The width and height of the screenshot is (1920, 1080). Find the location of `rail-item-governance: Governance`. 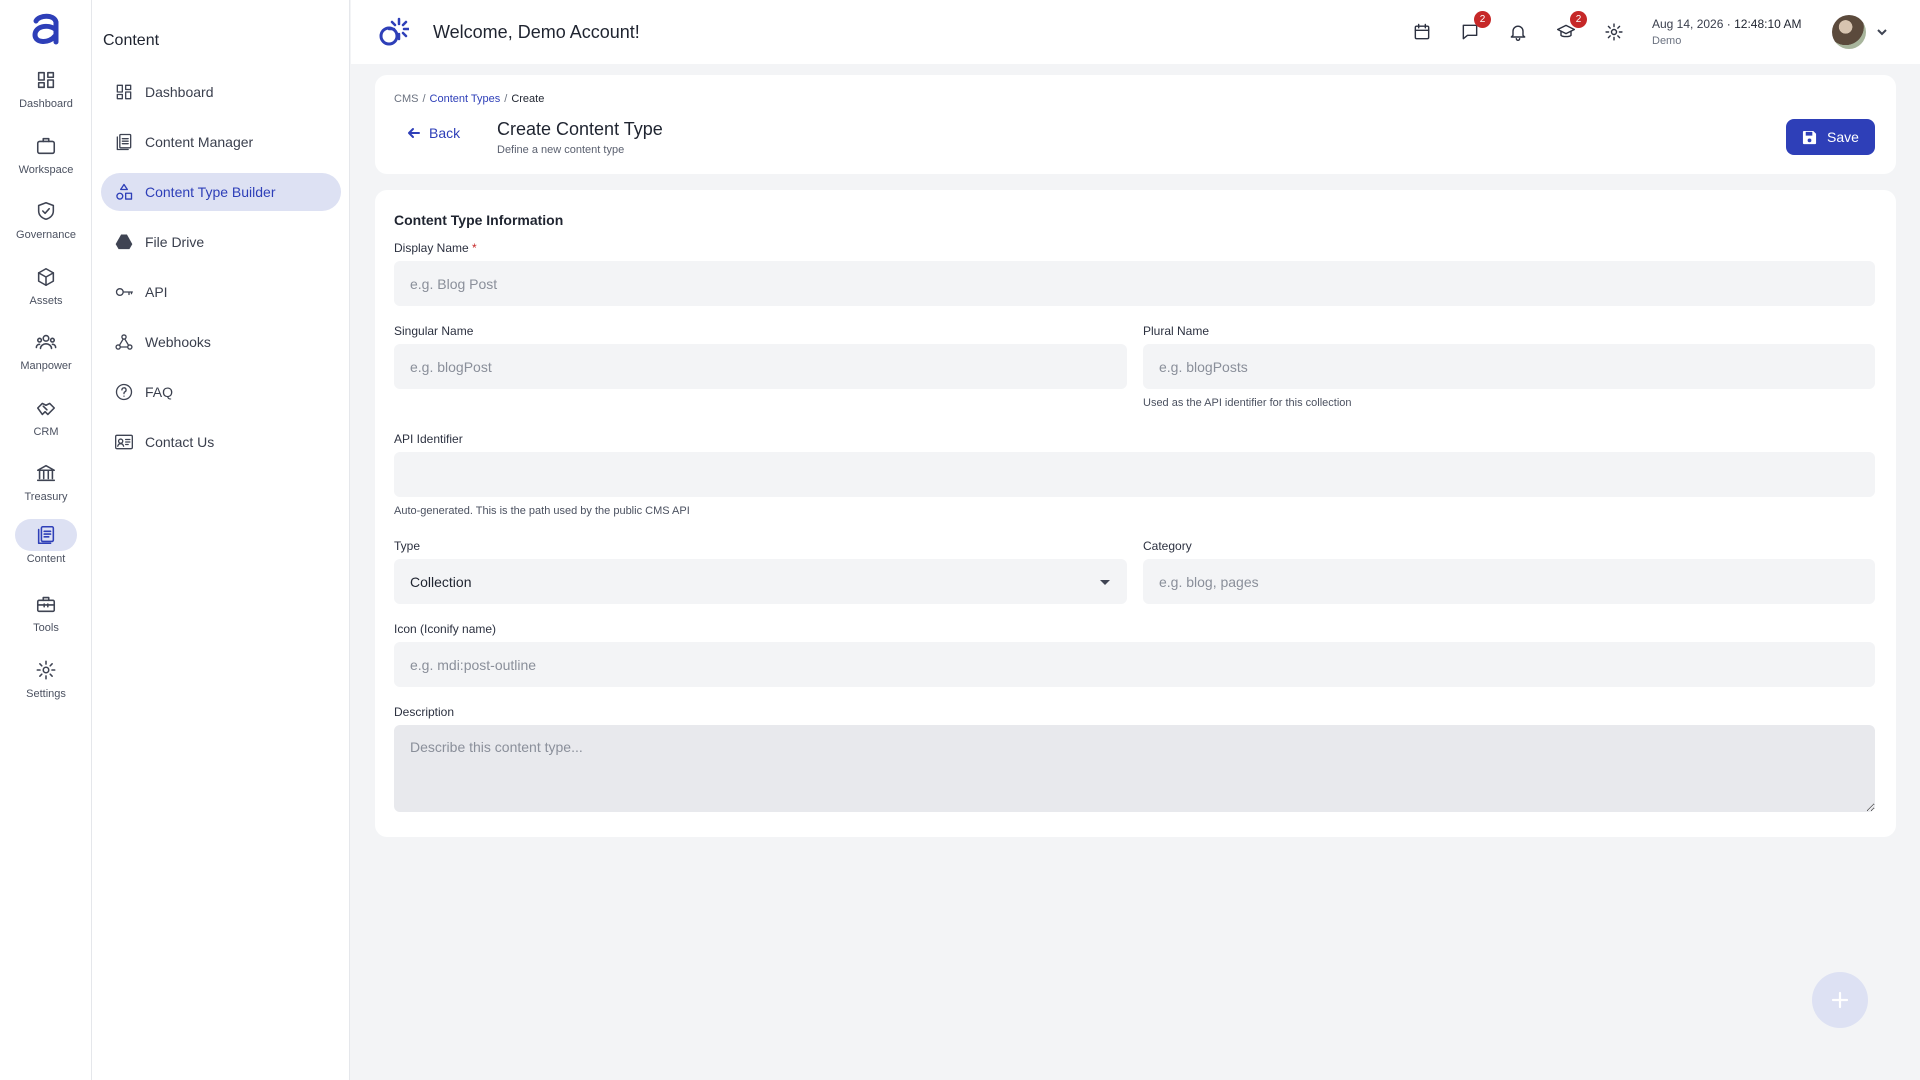

rail-item-governance: Governance is located at coordinates (46, 225).